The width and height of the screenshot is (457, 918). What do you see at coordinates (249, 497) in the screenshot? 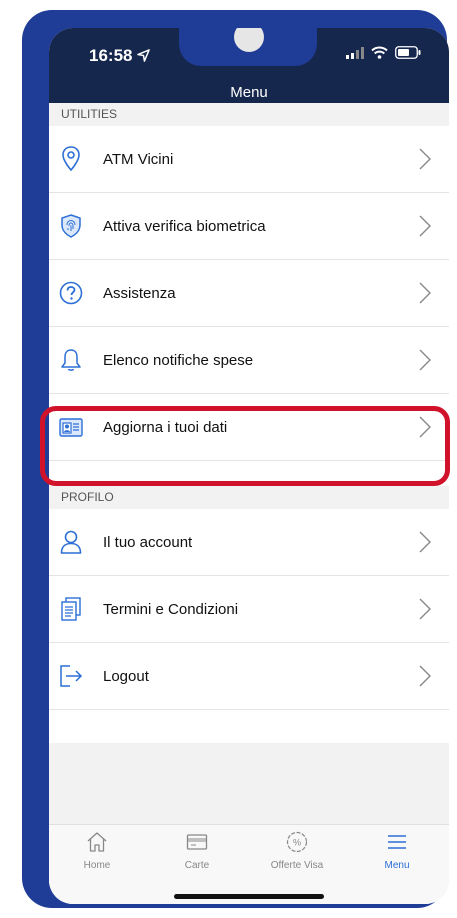
I see `section-header-profilo: PROFILO` at bounding box center [249, 497].